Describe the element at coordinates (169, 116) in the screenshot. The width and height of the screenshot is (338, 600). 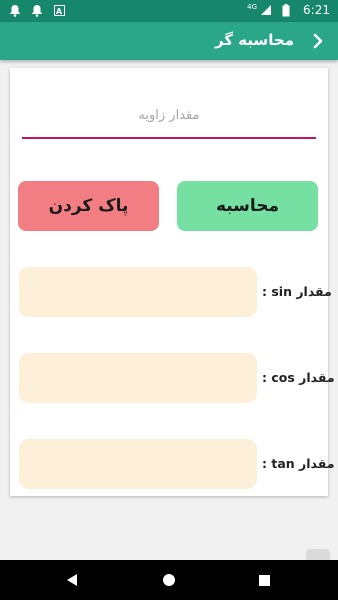
I see `angle-input` at that location.